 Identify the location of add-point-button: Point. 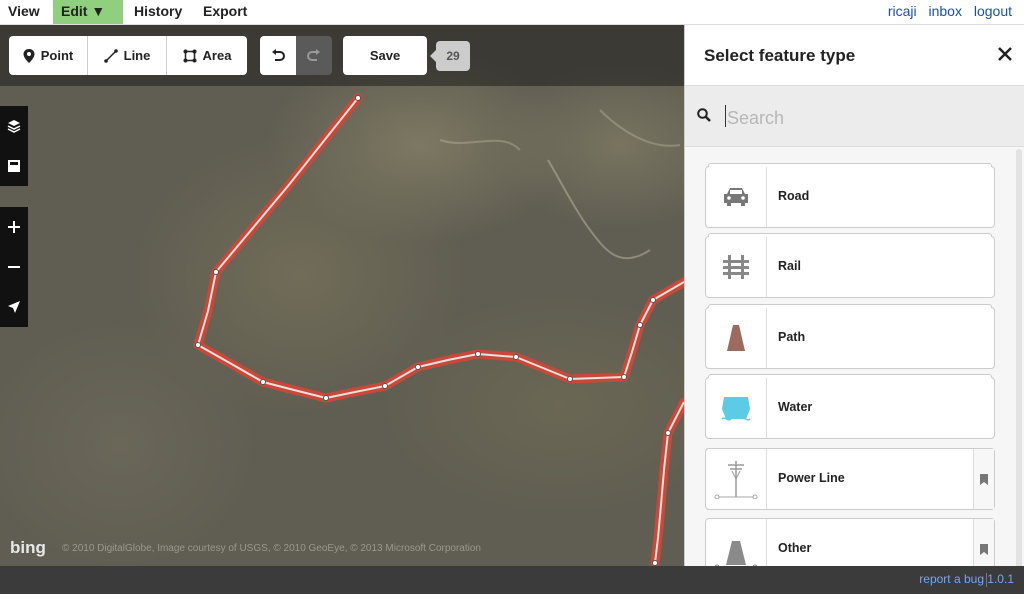
(48, 55).